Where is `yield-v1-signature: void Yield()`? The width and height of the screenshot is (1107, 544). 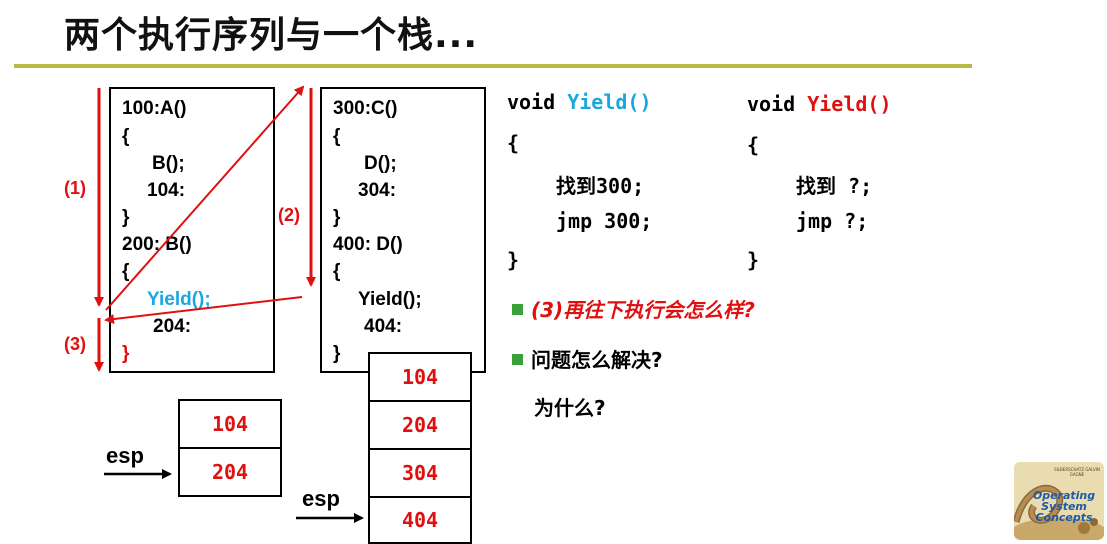
yield-v1-signature: void Yield() is located at coordinates (579, 102).